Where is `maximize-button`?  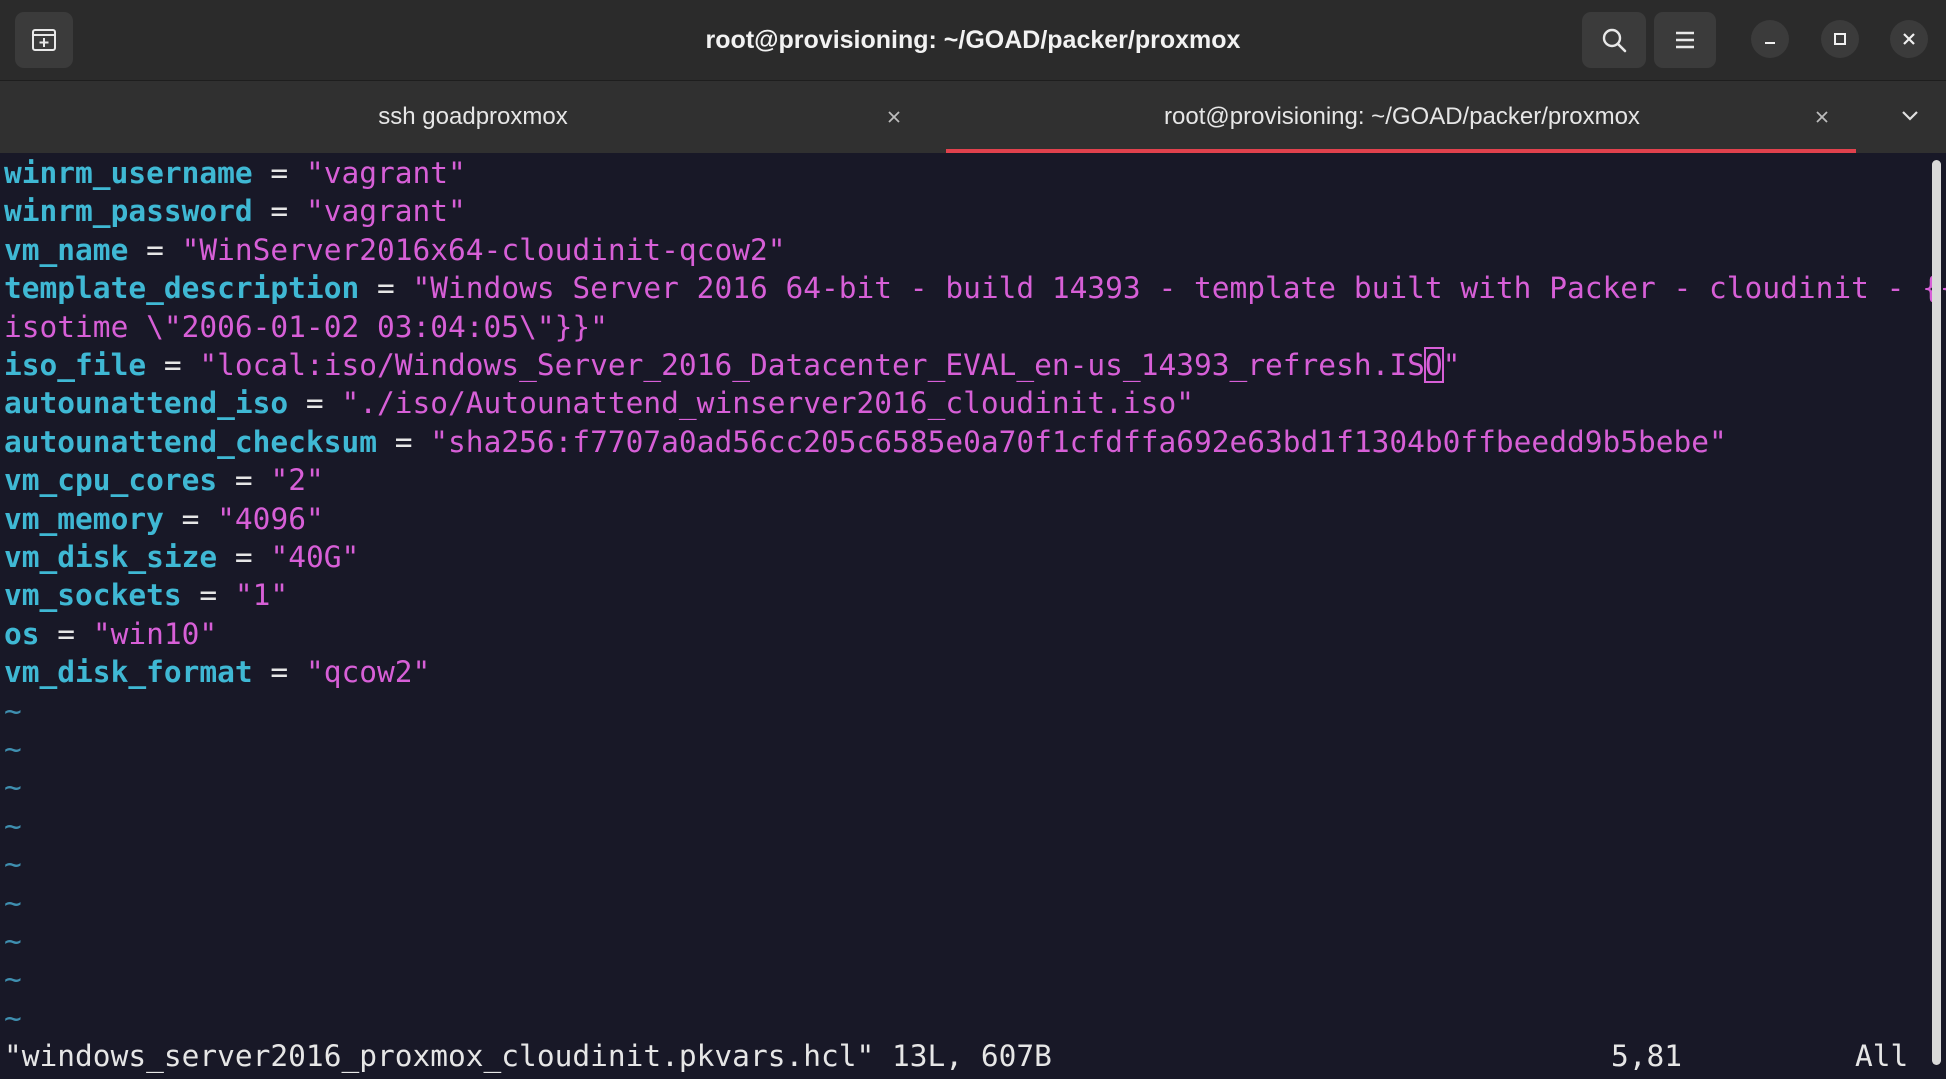 maximize-button is located at coordinates (1840, 39).